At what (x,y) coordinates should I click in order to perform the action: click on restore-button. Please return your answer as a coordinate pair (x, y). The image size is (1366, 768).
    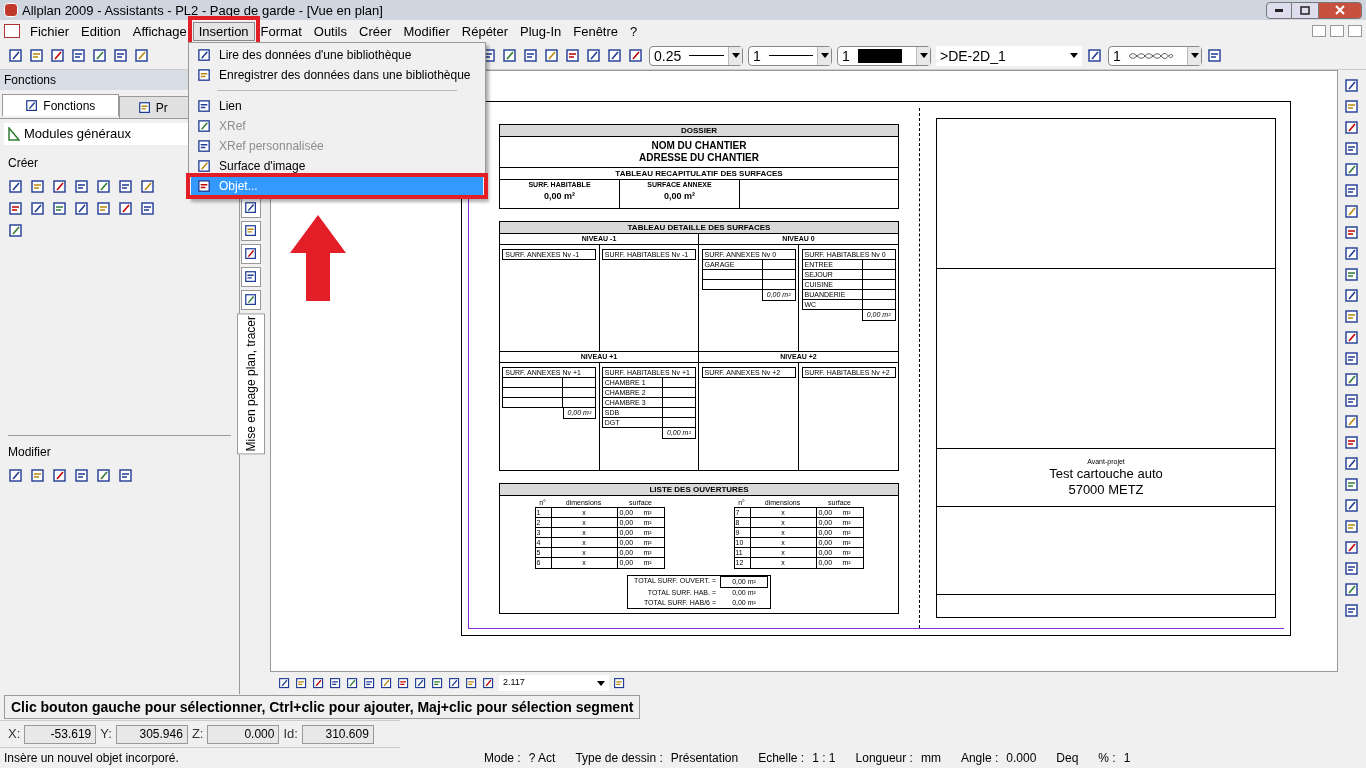
    Looking at the image, I should click on (1337, 31).